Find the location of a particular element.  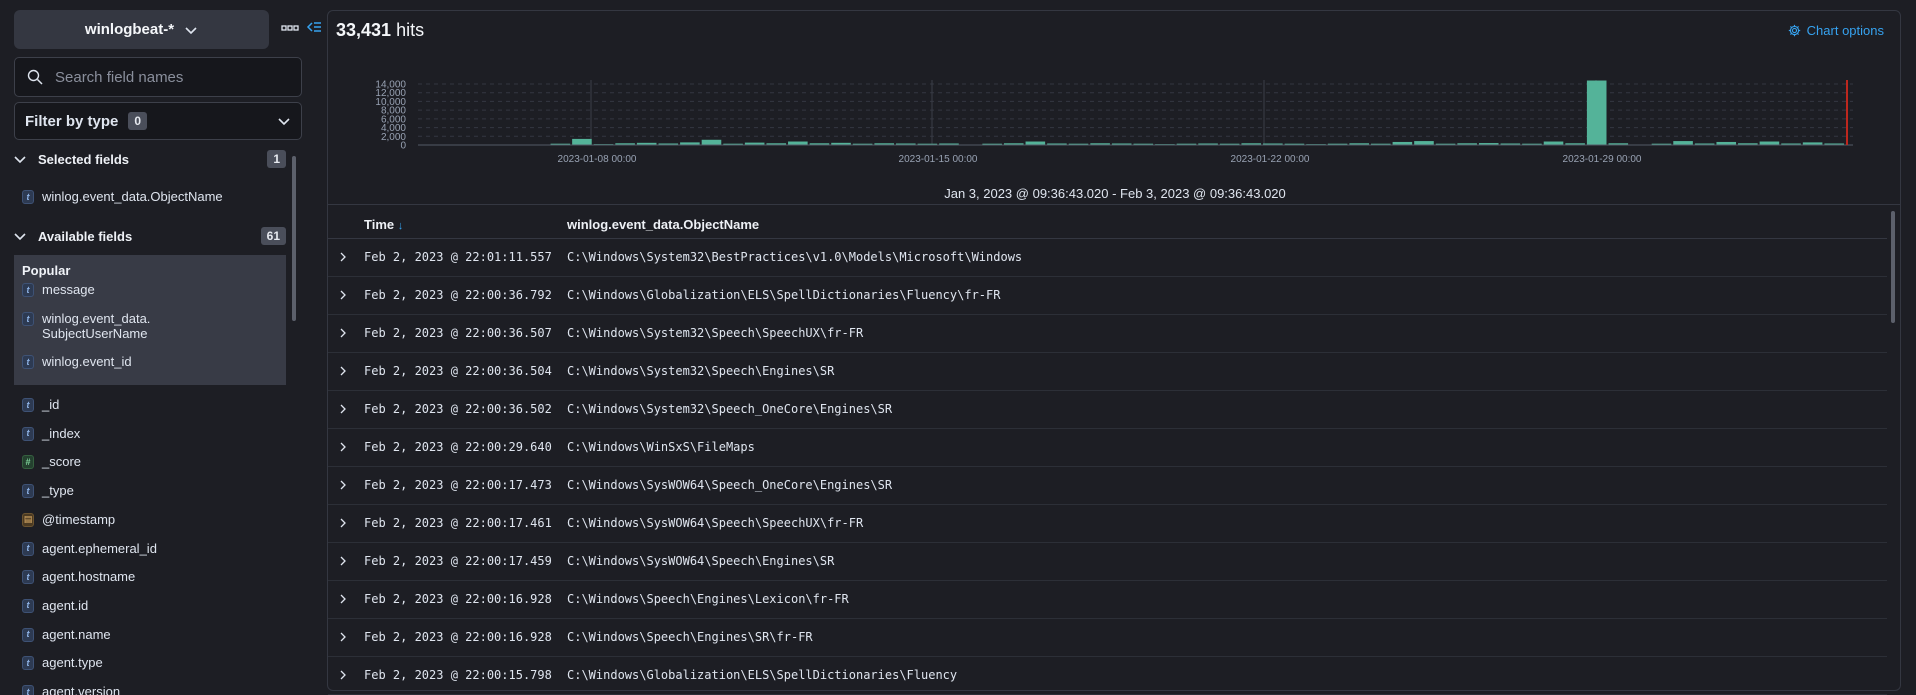

row-timestamp: Feb 2, 2023 @ 22:00:36.504 is located at coordinates (458, 371).